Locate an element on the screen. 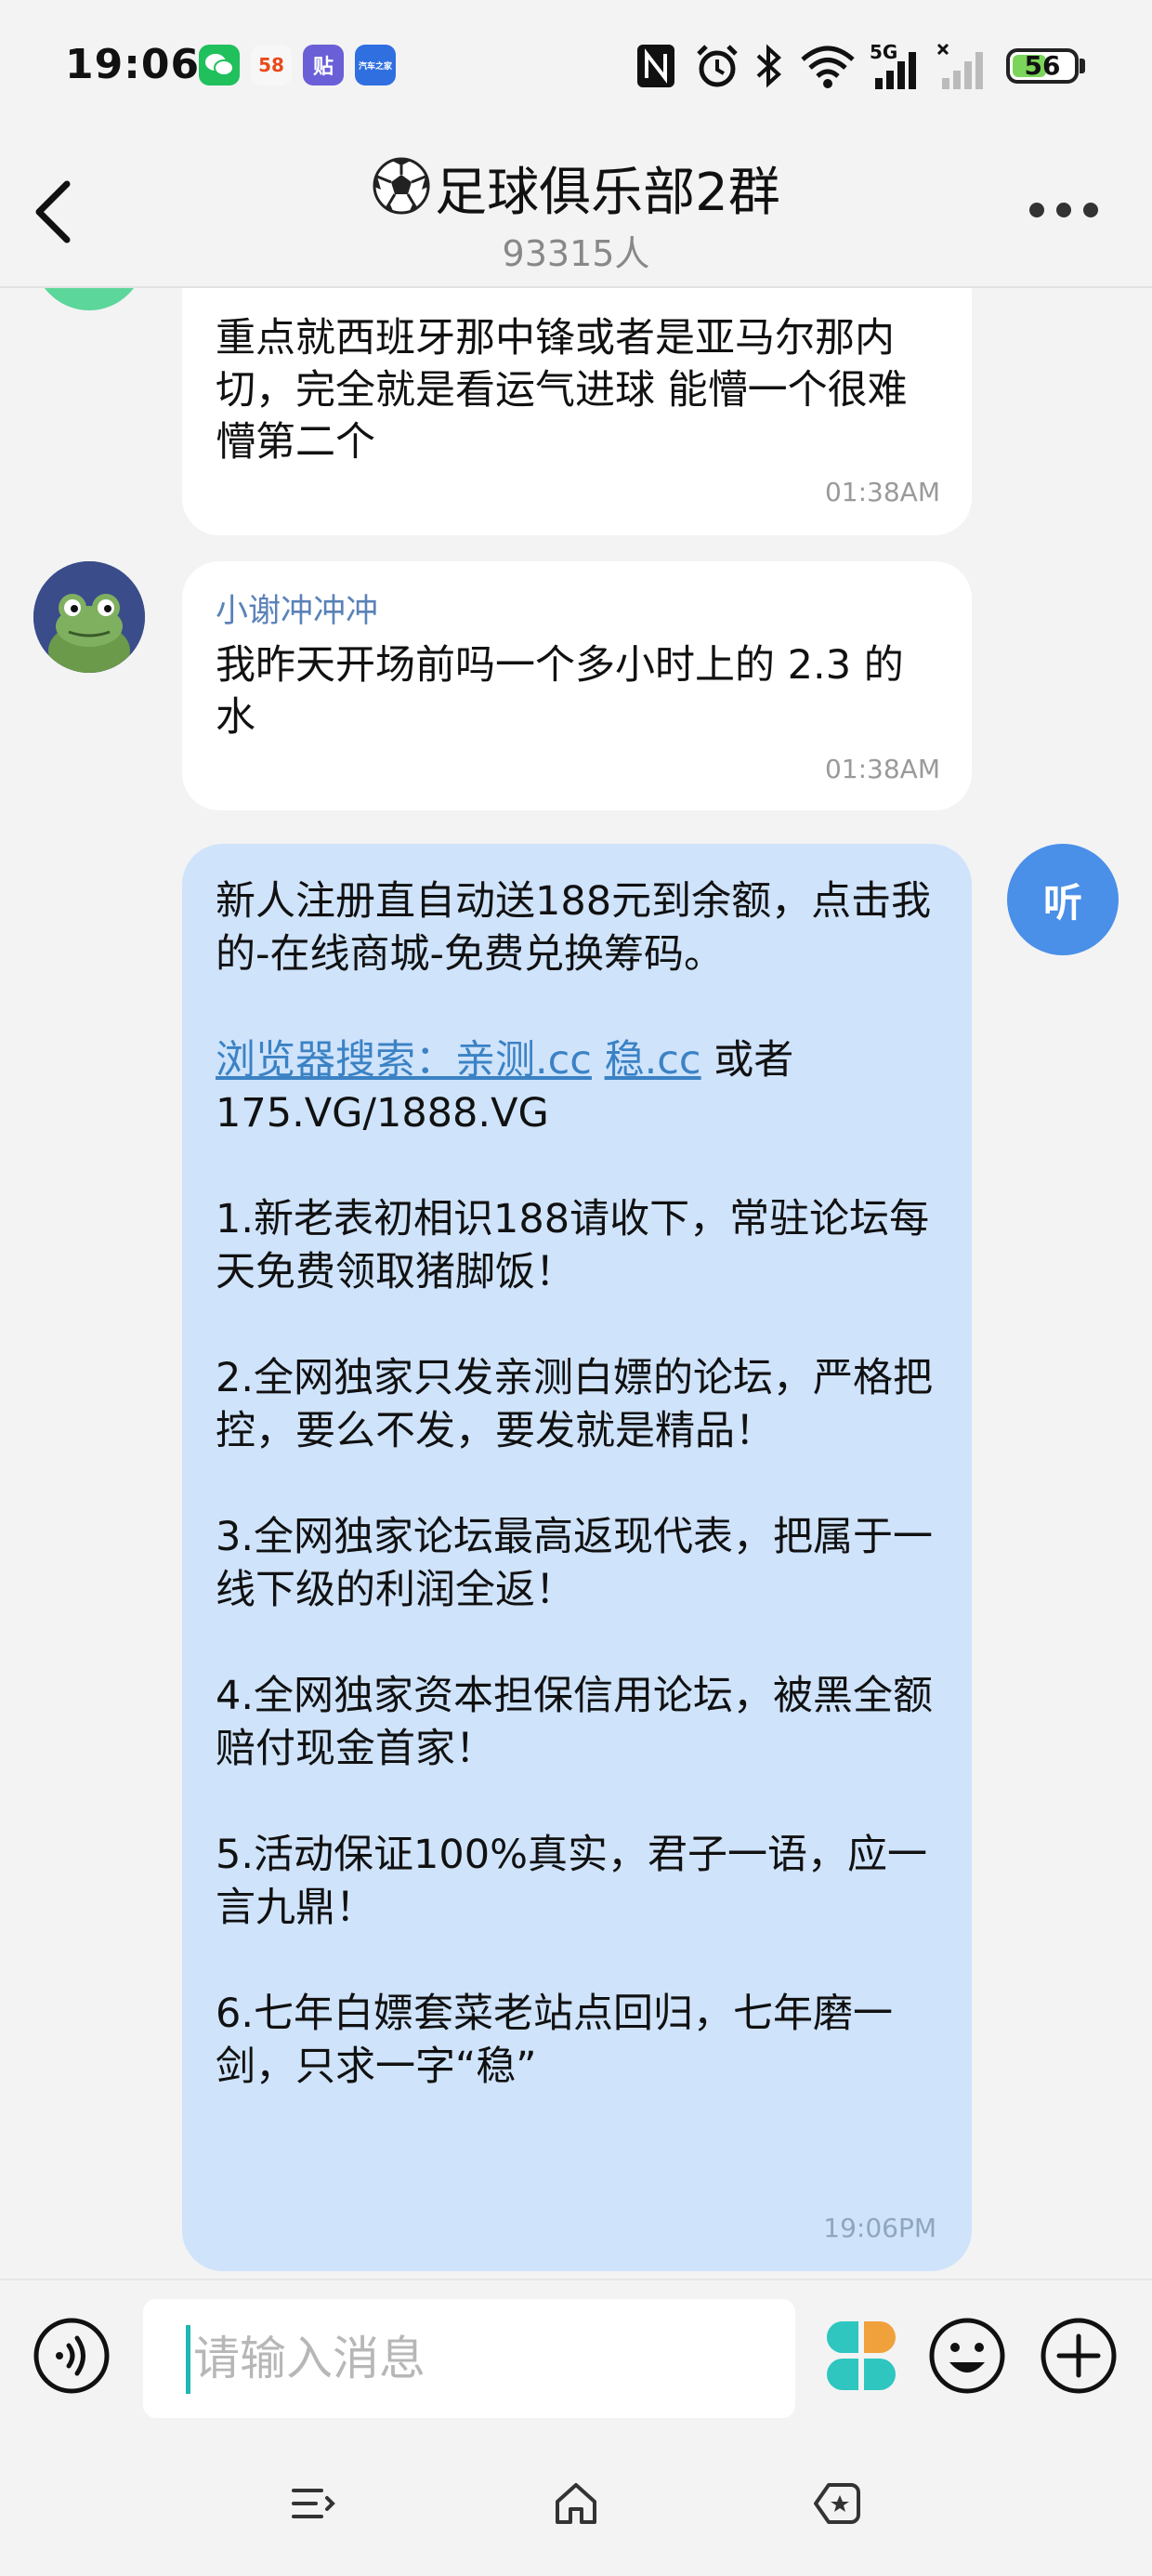  message-time: 19:06PM is located at coordinates (879, 2228).